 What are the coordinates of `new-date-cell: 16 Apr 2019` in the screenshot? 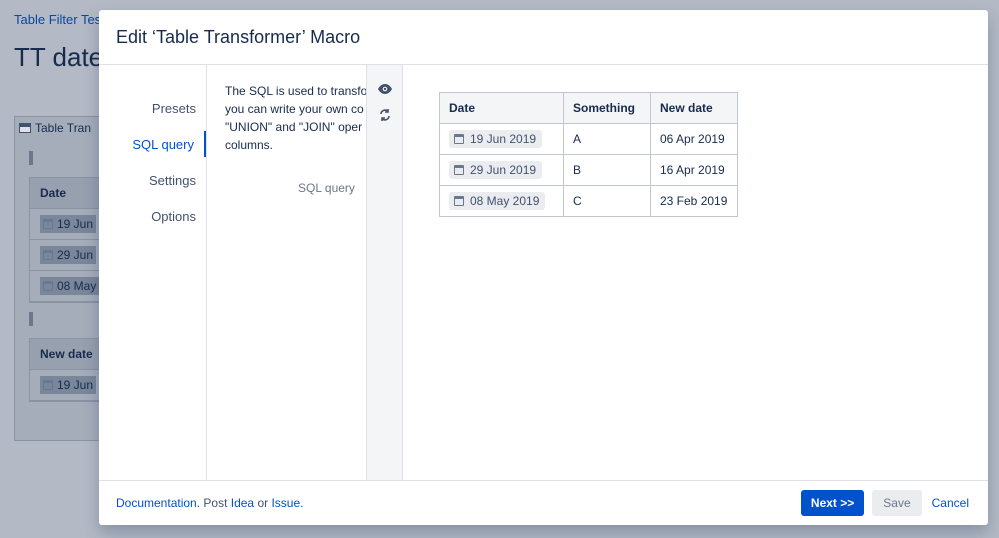 It's located at (694, 170).